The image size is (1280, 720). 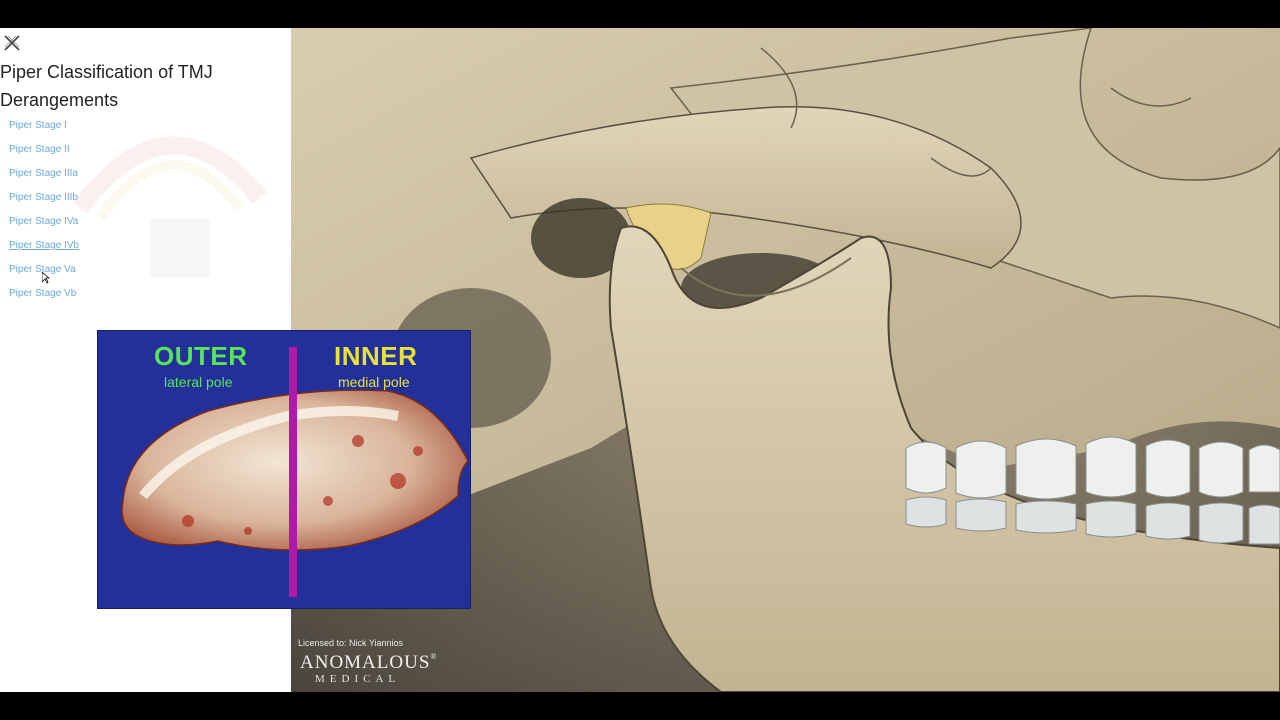 What do you see at coordinates (169, 207) in the screenshot?
I see `faded-diagram-image` at bounding box center [169, 207].